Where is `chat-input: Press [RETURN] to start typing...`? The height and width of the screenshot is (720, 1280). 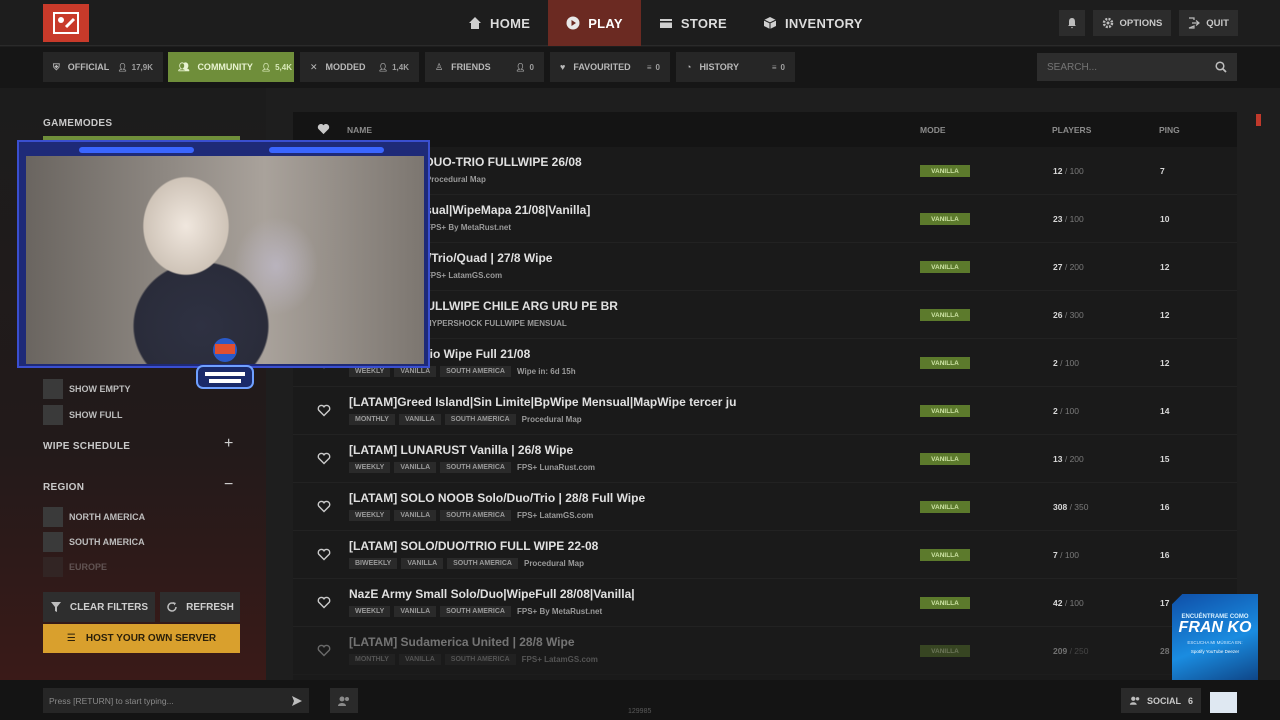 chat-input: Press [RETURN] to start typing... is located at coordinates (176, 700).